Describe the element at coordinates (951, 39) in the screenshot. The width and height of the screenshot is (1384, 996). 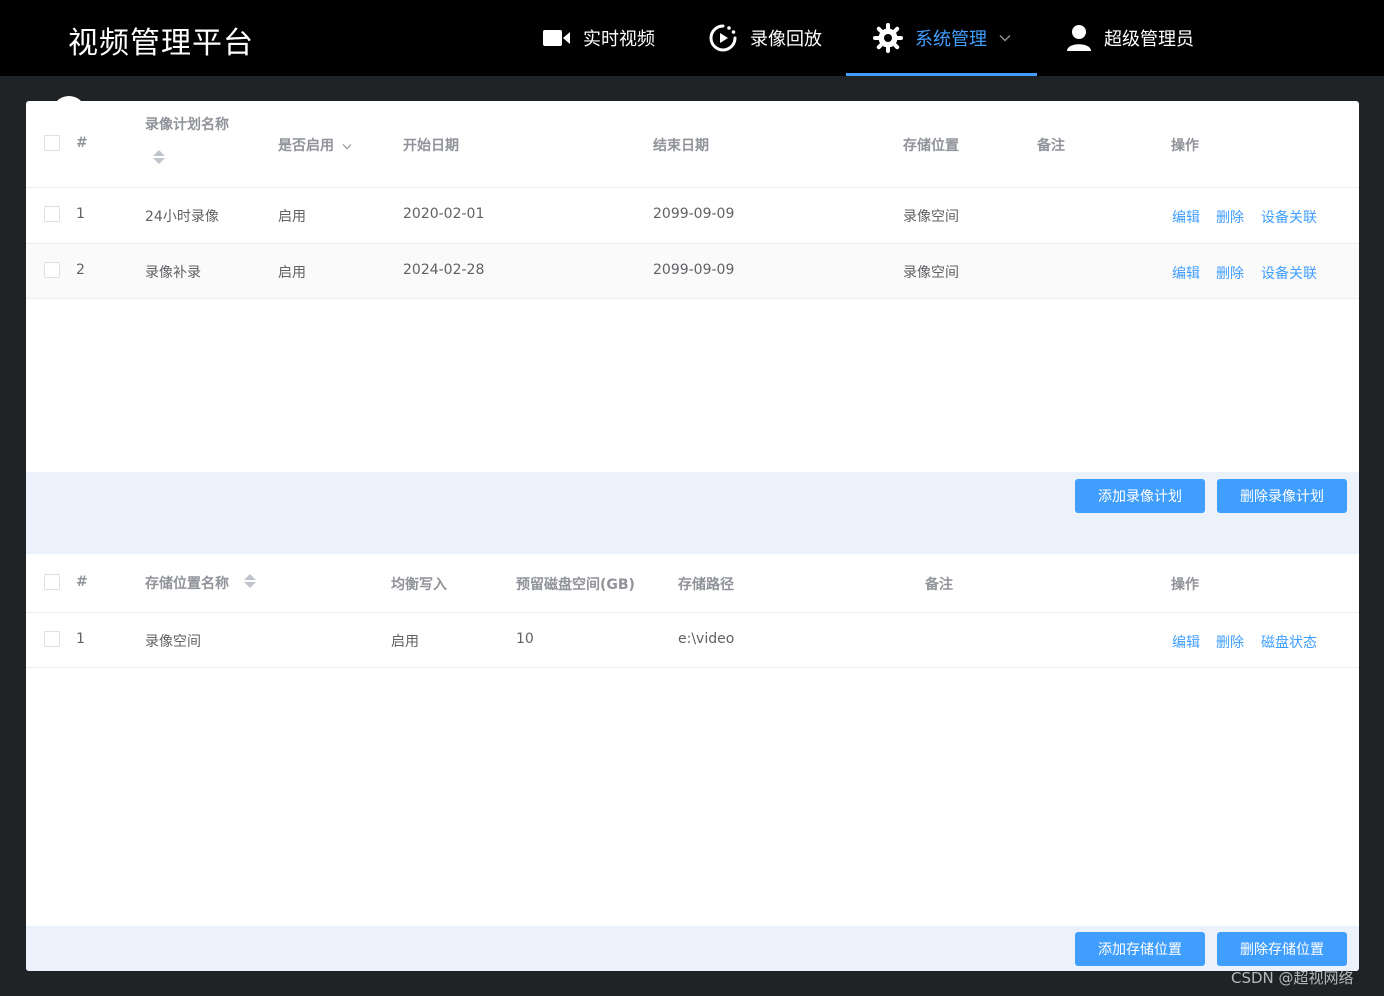
I see `nav-label: 系统管理` at that location.